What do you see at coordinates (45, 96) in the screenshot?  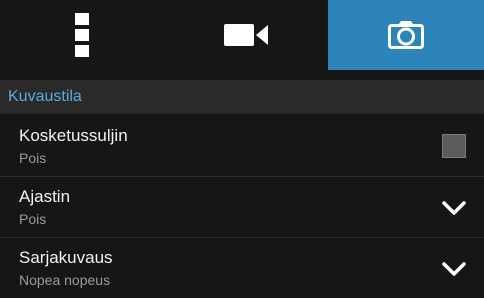 I see `section-title: Kuvaustila` at bounding box center [45, 96].